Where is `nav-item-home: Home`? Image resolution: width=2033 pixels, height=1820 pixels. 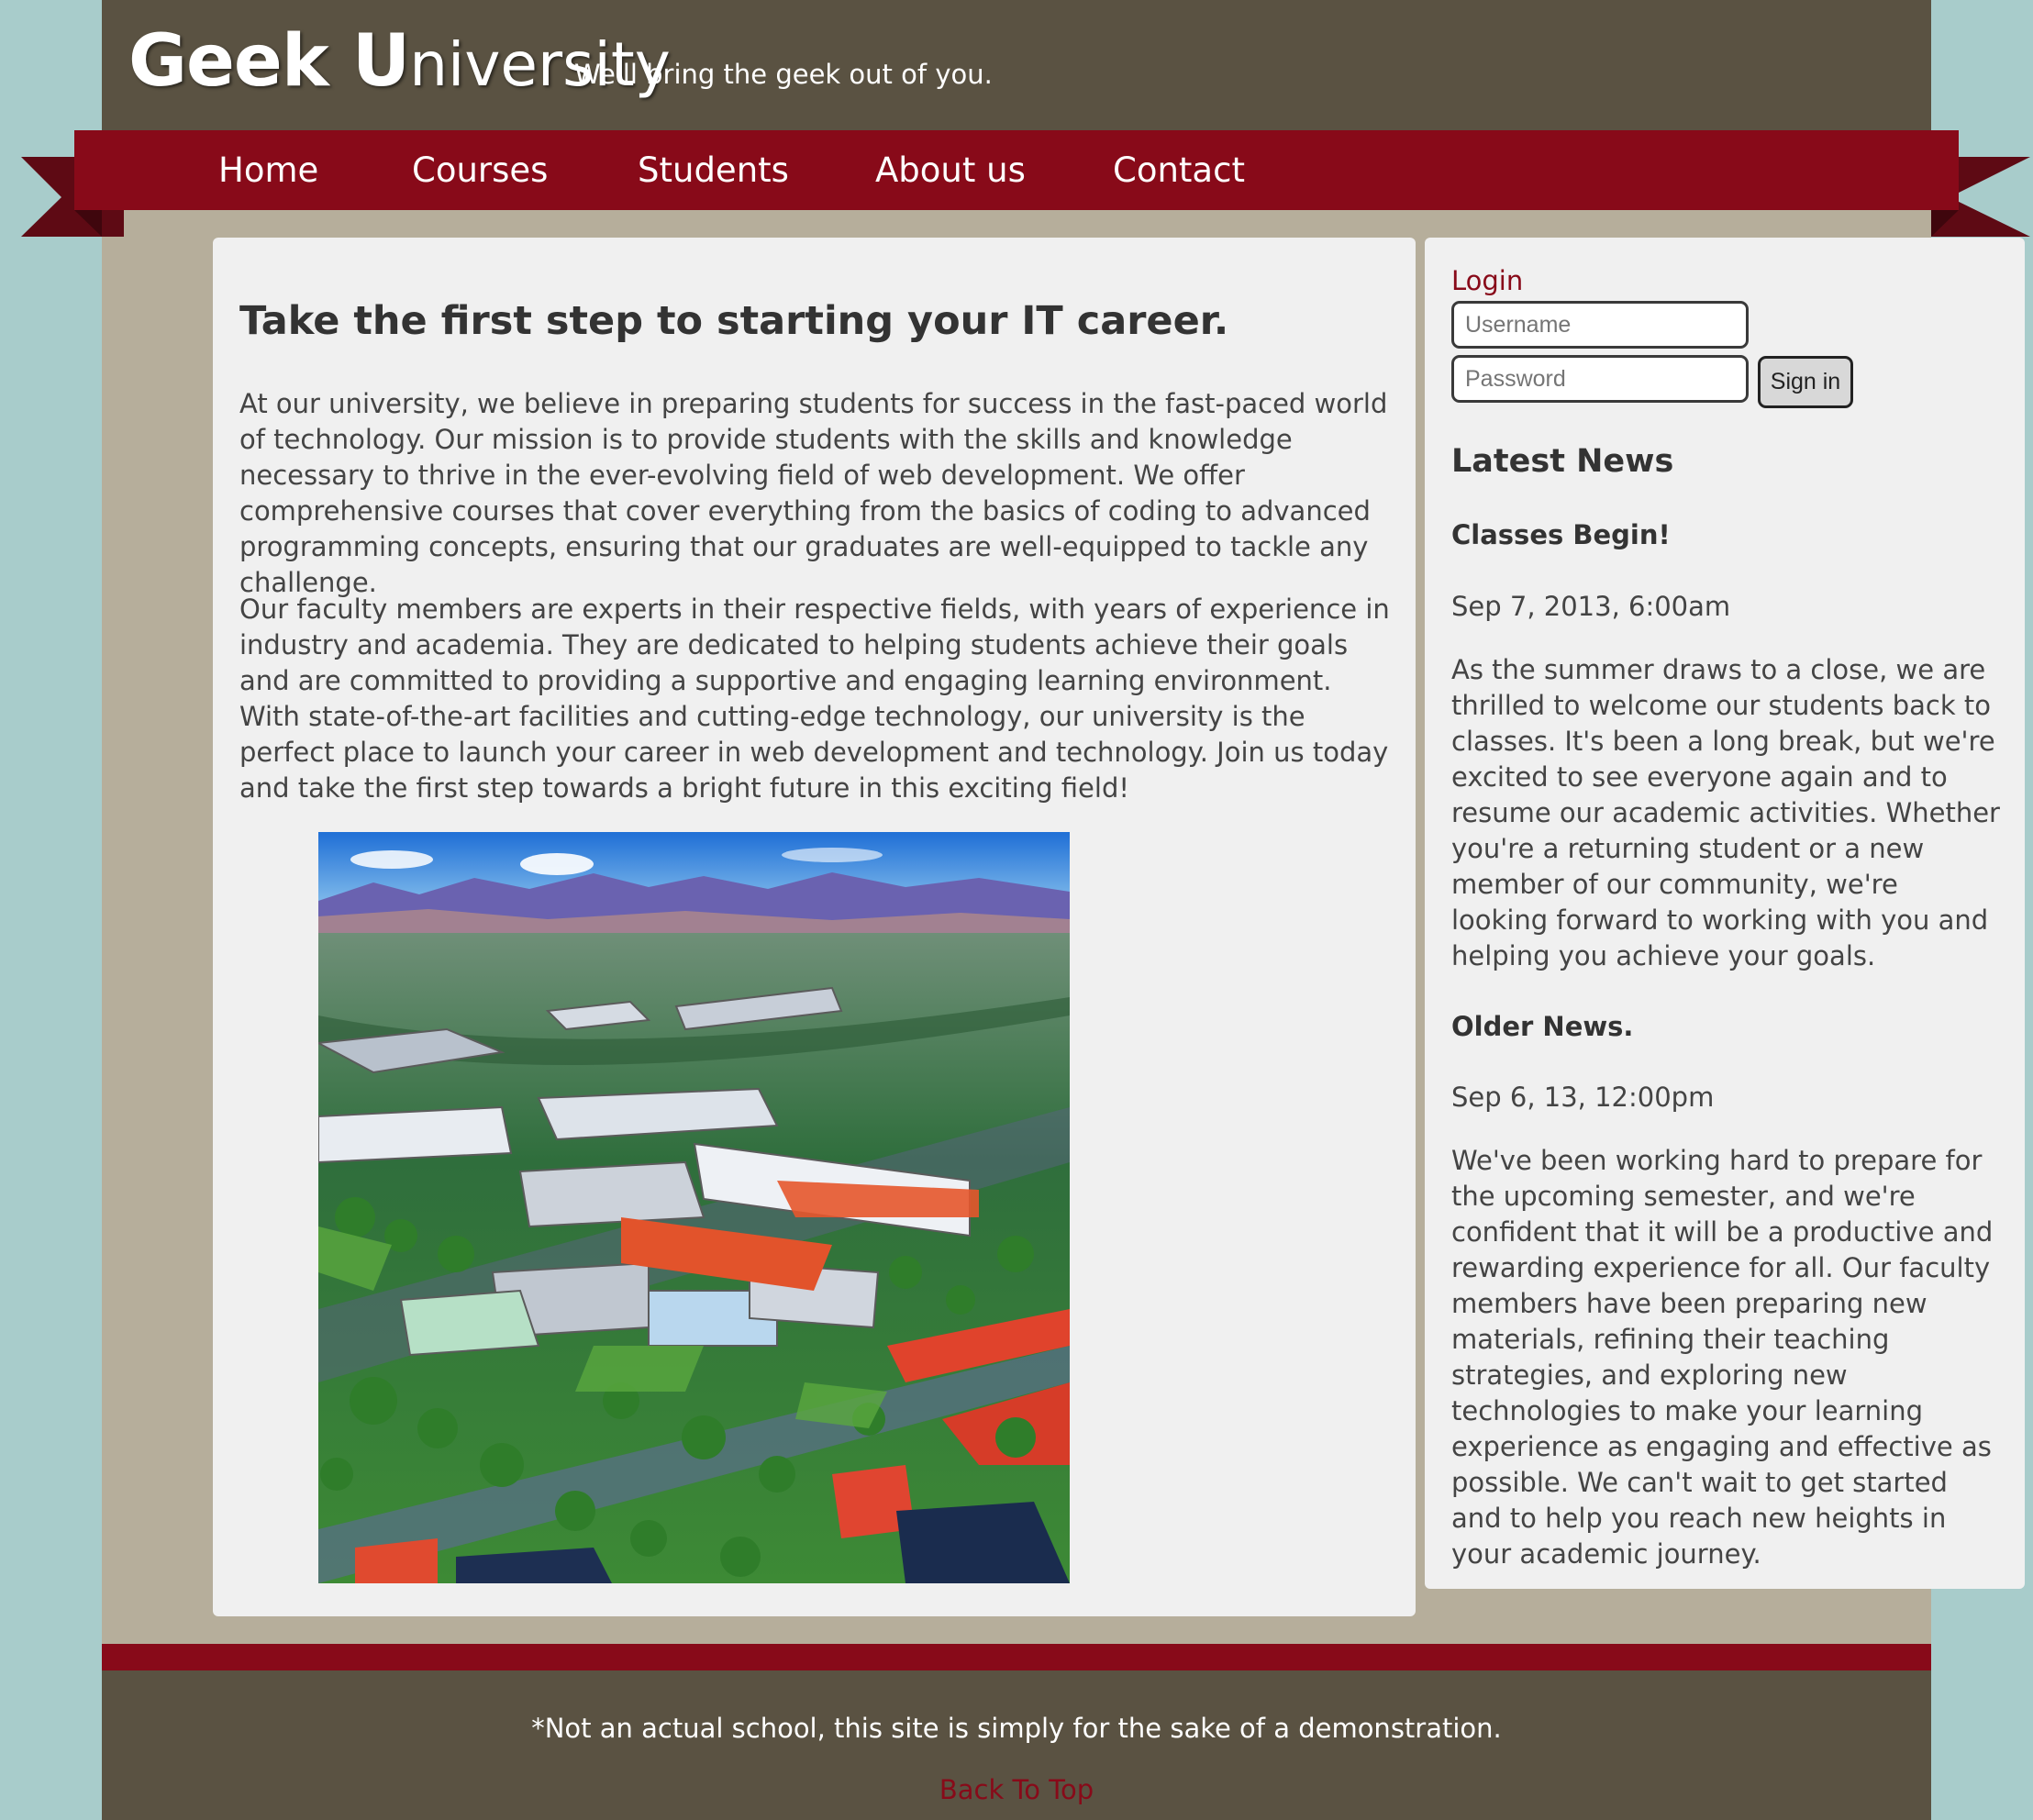 nav-item-home: Home is located at coordinates (268, 170).